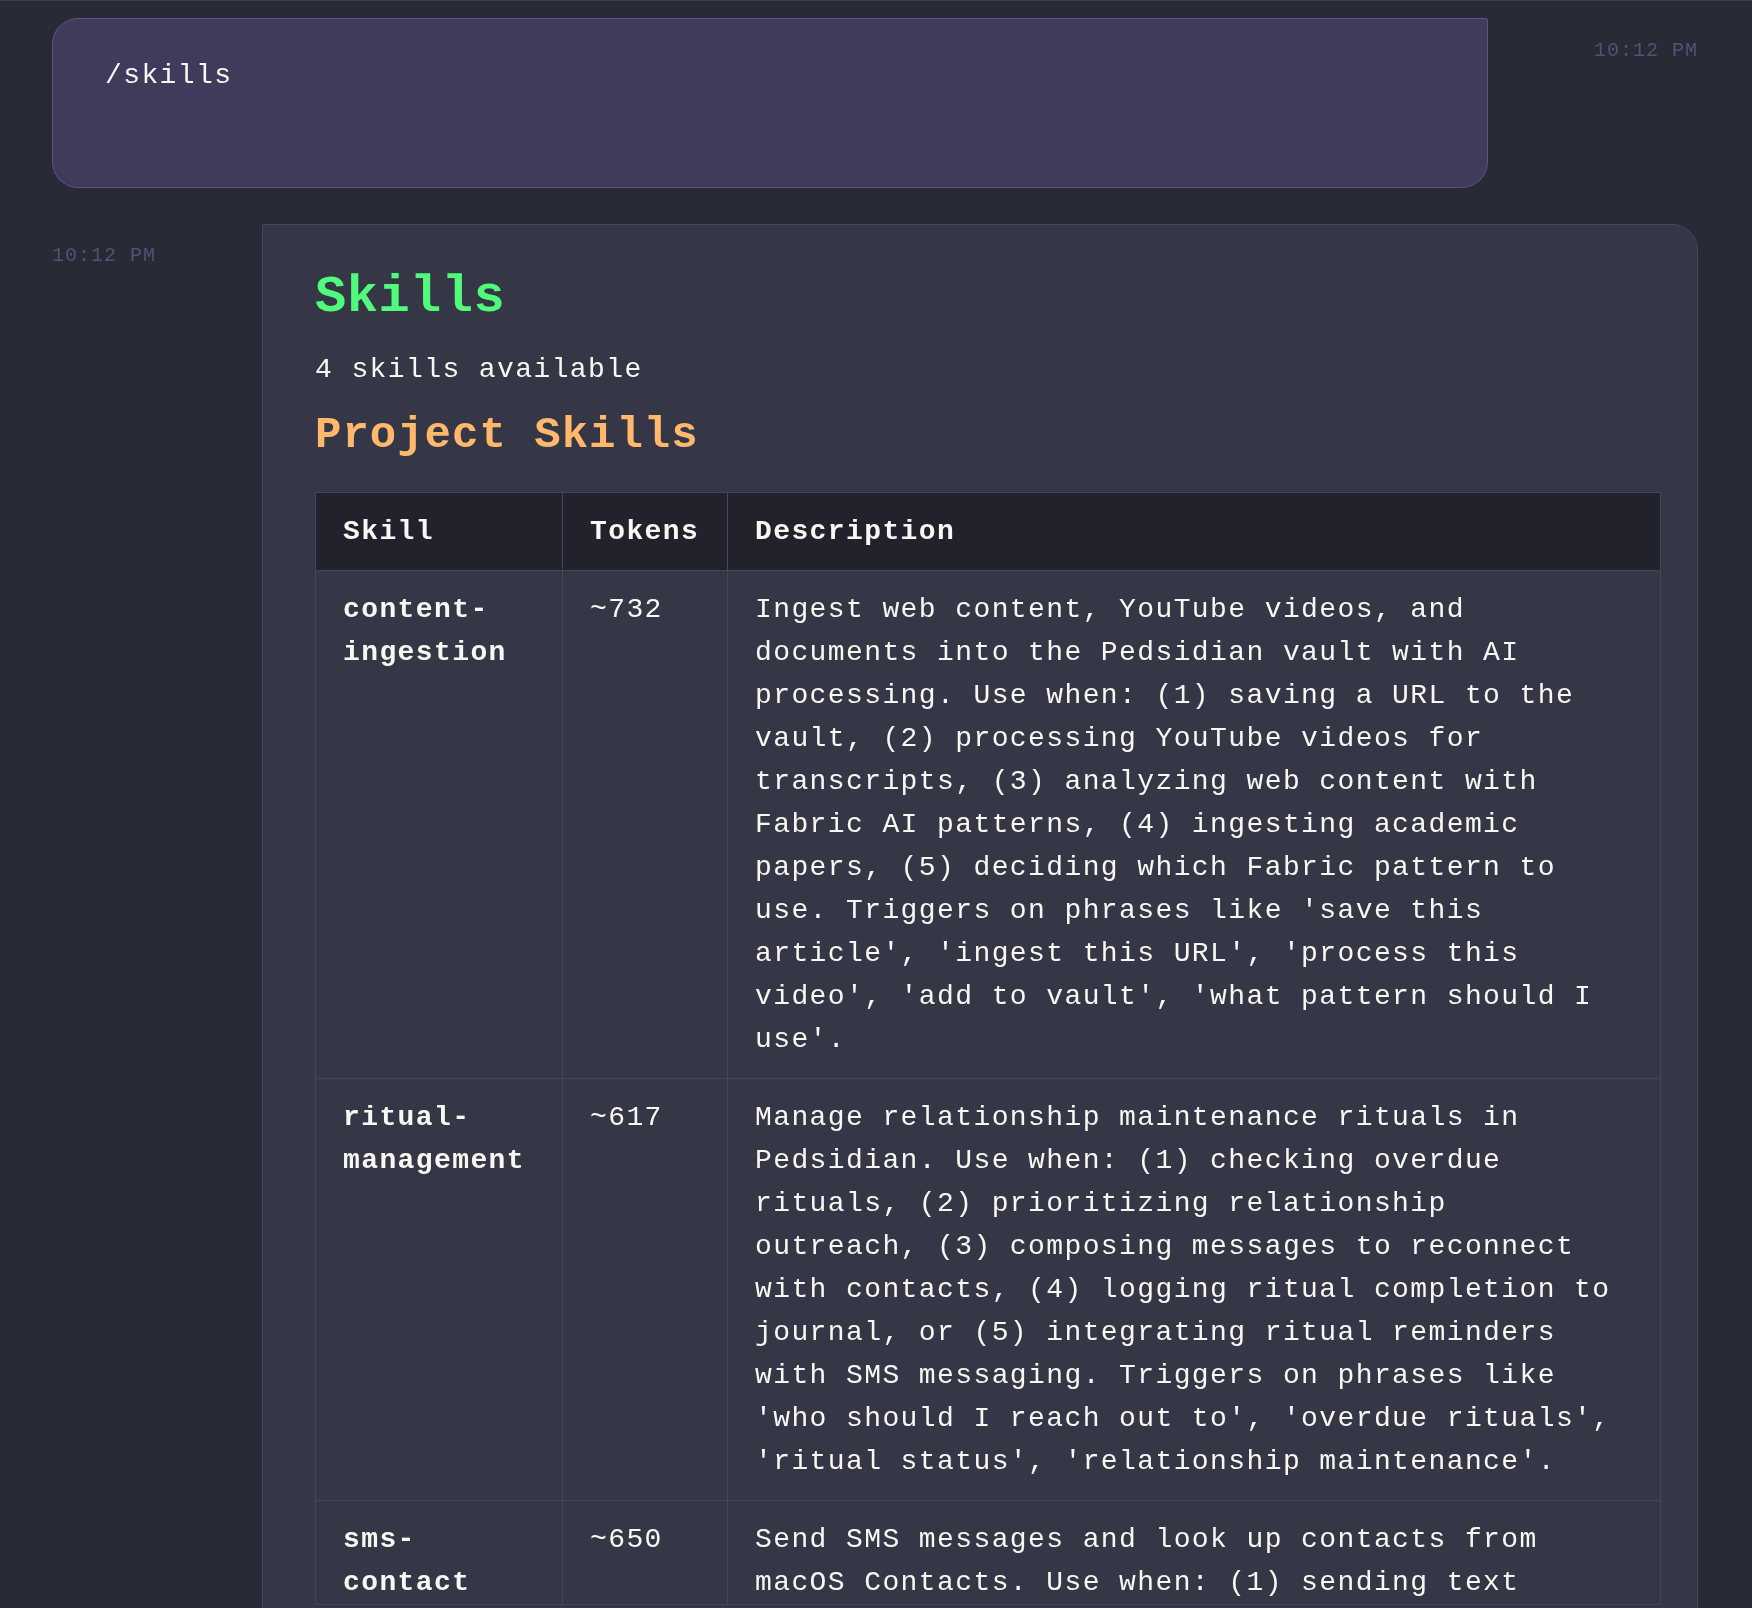  What do you see at coordinates (439, 1289) in the screenshot?
I see `skill-name: ritual-management` at bounding box center [439, 1289].